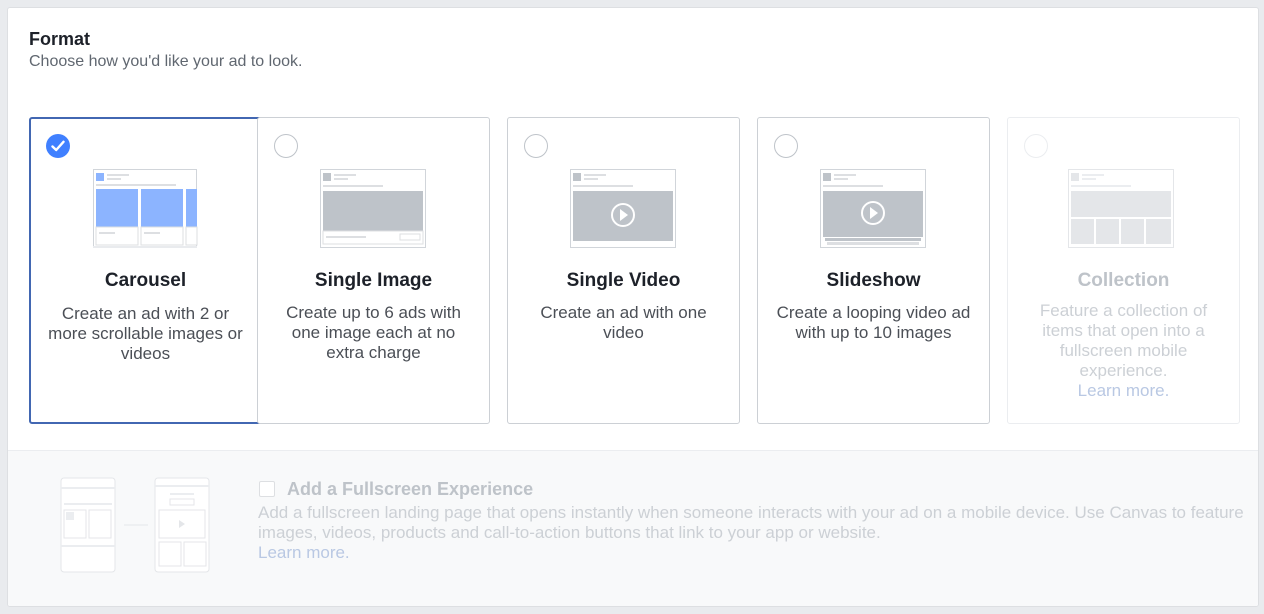 This screenshot has width=1264, height=614. I want to click on radio-carousel, so click(58, 146).